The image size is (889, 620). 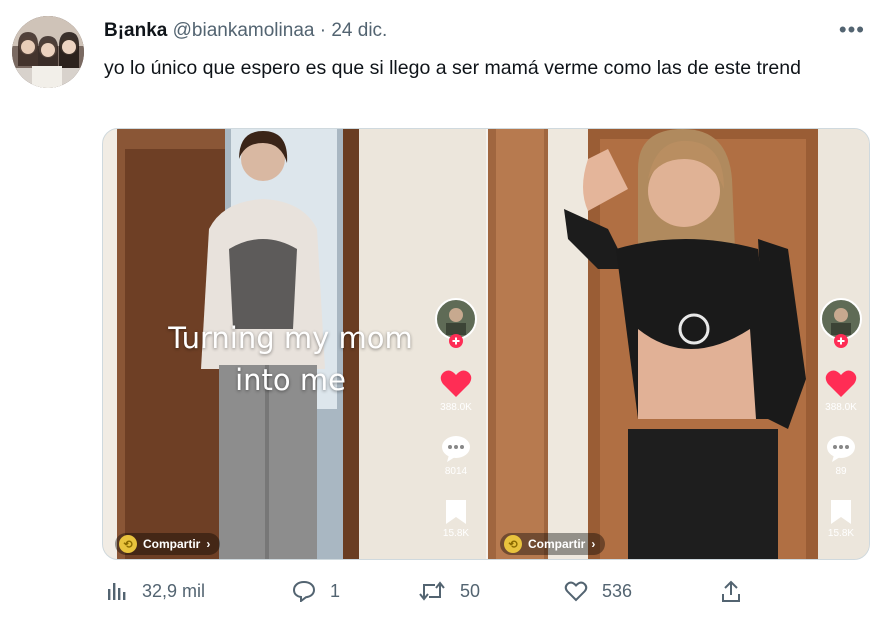 I want to click on like-button-left: 388.0K, so click(x=456, y=391).